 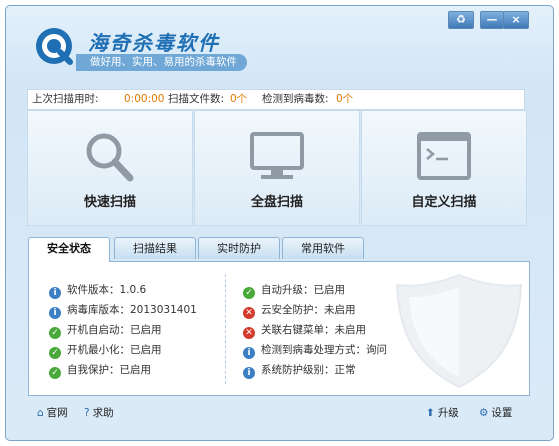 What do you see at coordinates (308, 310) in the screenshot?
I see `status-text: 云安全防护：未启用` at bounding box center [308, 310].